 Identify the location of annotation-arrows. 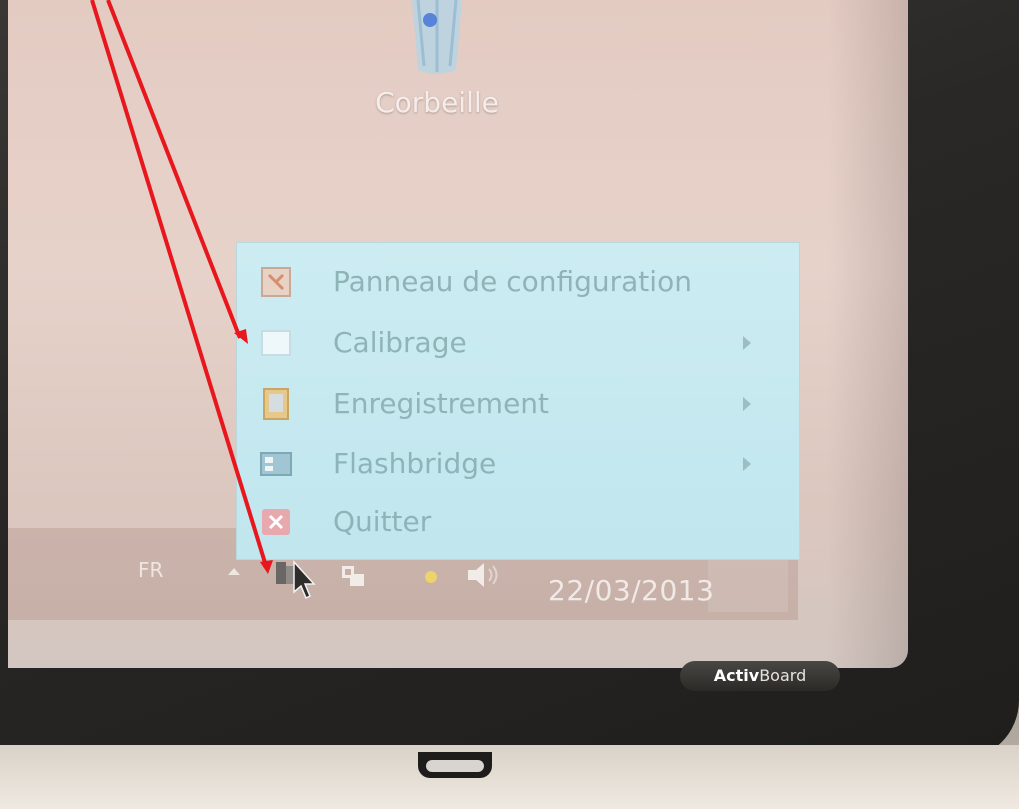
(181, 287).